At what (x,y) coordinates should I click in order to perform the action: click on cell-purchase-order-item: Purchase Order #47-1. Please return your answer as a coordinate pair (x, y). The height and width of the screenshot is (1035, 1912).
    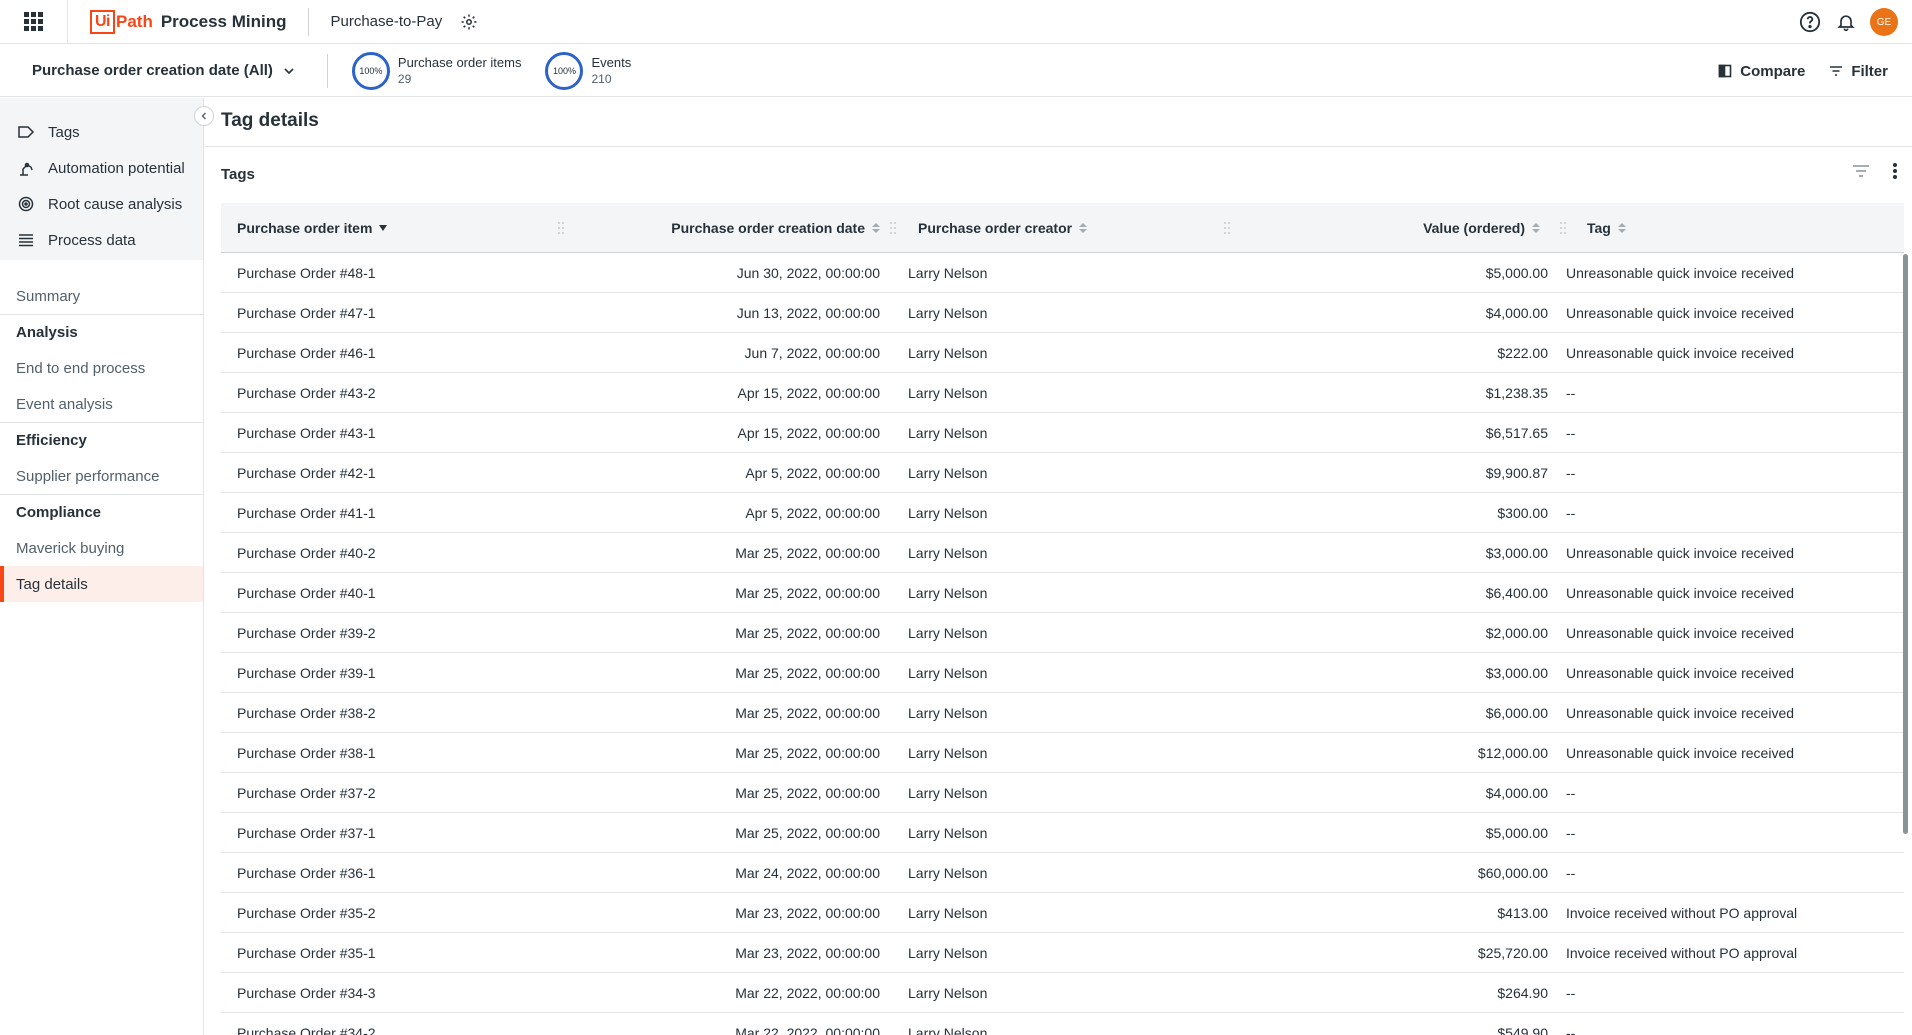
    Looking at the image, I should click on (306, 313).